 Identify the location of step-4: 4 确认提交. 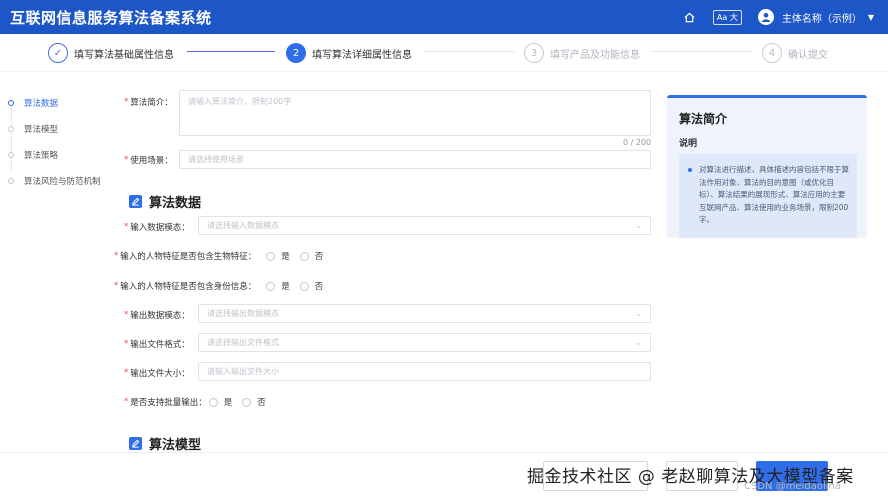
(795, 53).